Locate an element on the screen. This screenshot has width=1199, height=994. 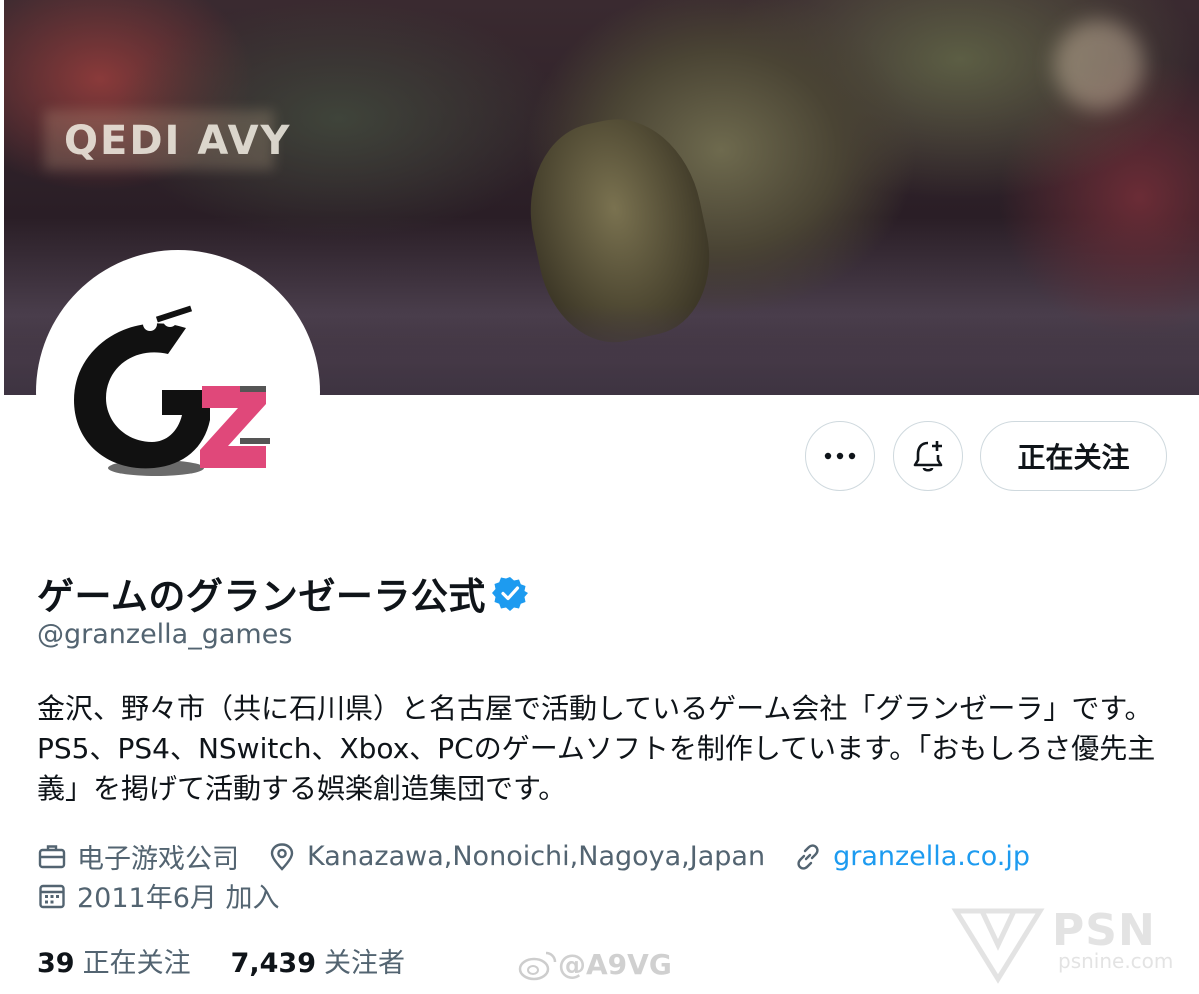
bell-plus-icon is located at coordinates (928, 456).